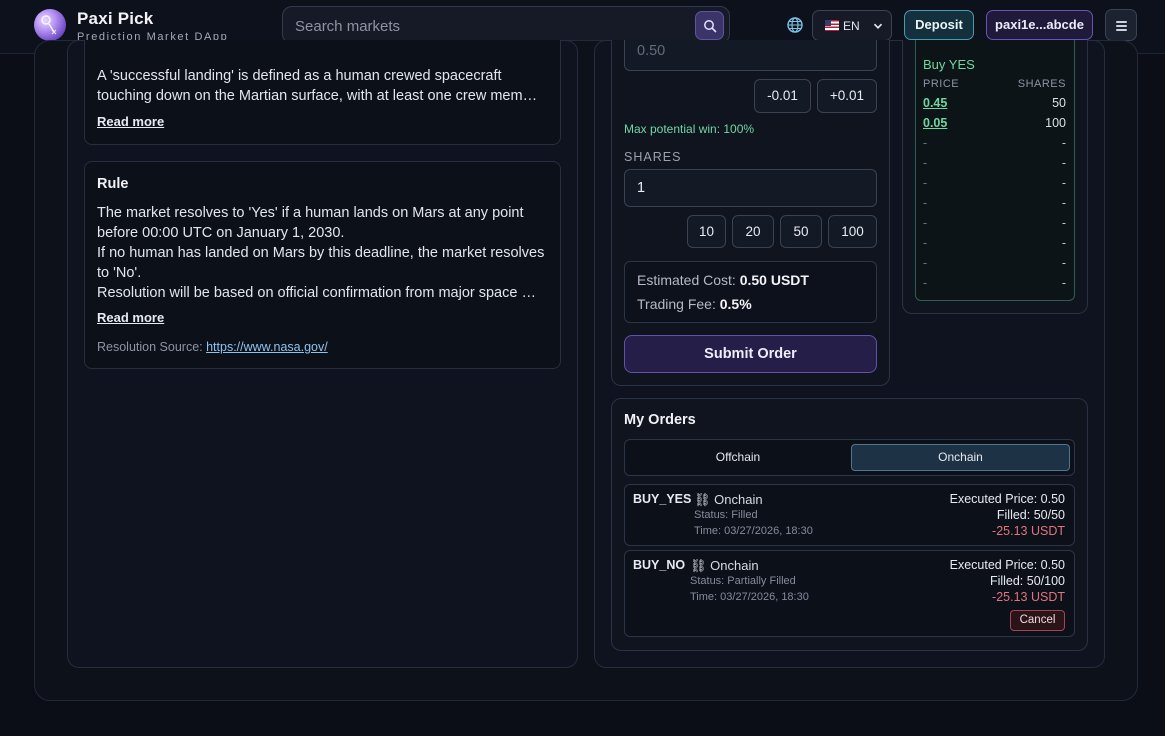  What do you see at coordinates (1041, 84) in the screenshot?
I see `orderbook-col-shares: SHARES` at bounding box center [1041, 84].